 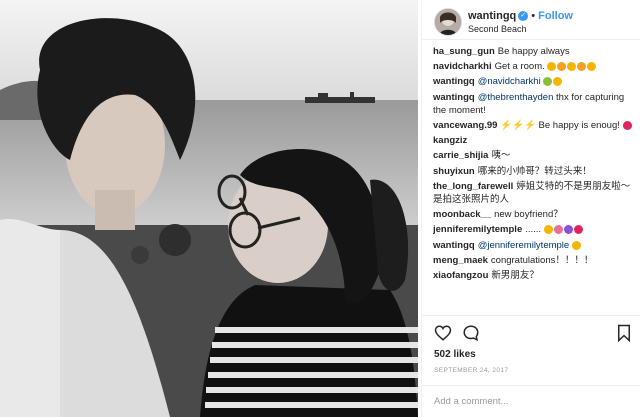 I want to click on add-comment-section, so click(x=531, y=401).